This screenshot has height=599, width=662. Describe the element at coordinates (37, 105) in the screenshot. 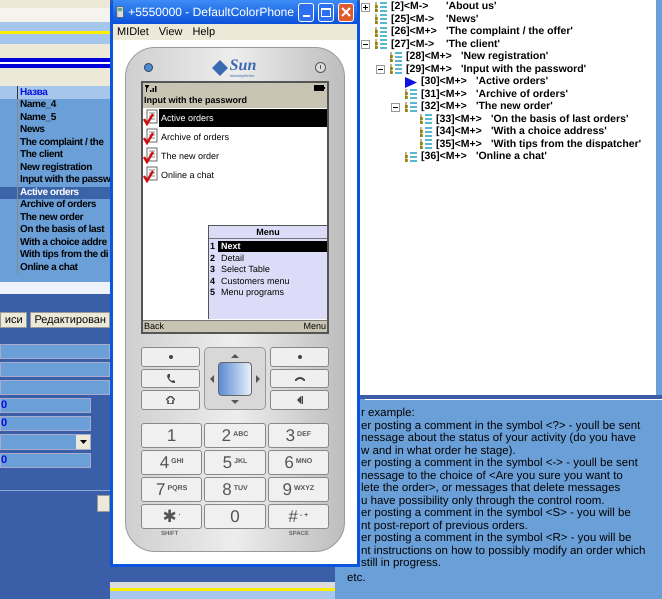

I see `table-cell-text: Name_4` at that location.